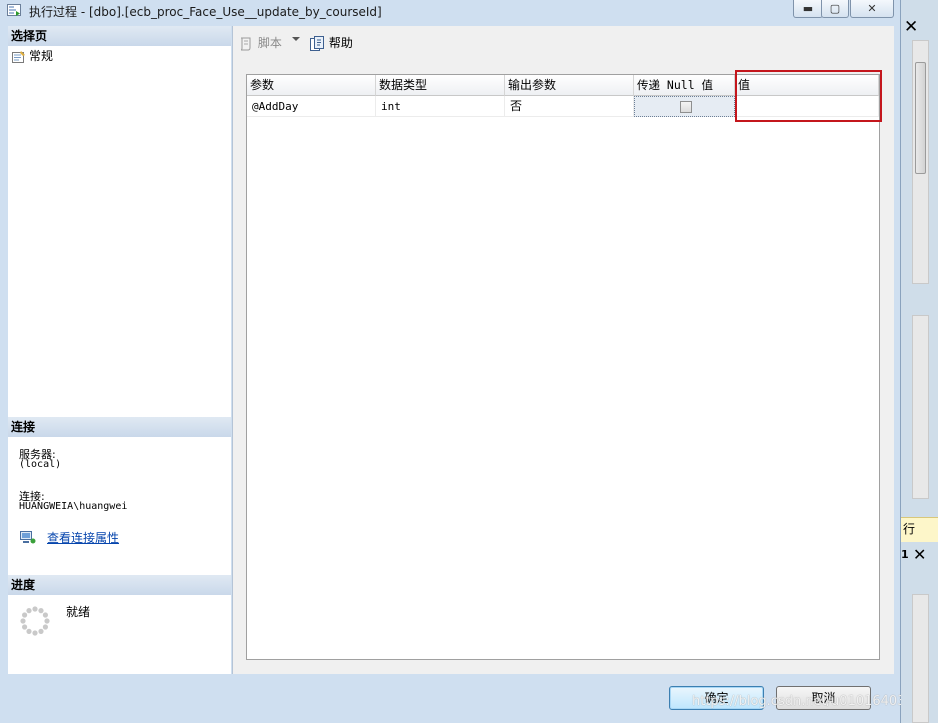  Describe the element at coordinates (569, 85) in the screenshot. I see `column-header-output: 输出参数` at that location.